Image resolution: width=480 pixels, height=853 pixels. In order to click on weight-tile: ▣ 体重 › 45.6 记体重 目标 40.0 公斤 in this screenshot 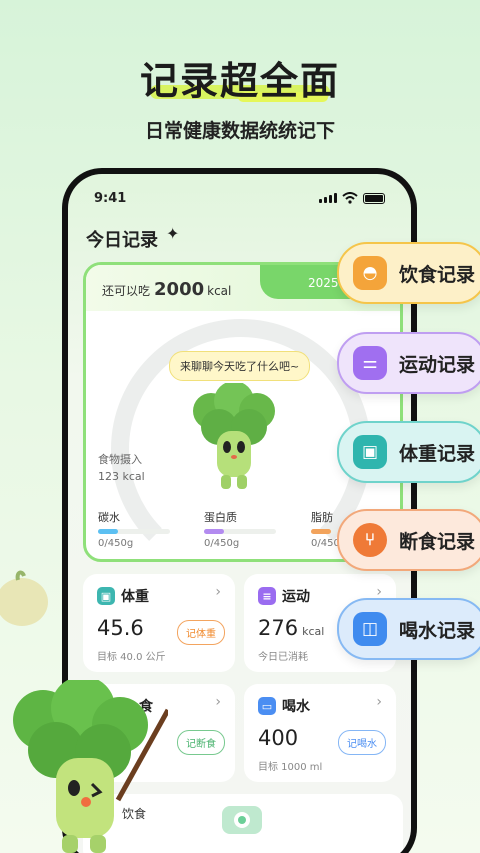, I will do `click(159, 623)`.